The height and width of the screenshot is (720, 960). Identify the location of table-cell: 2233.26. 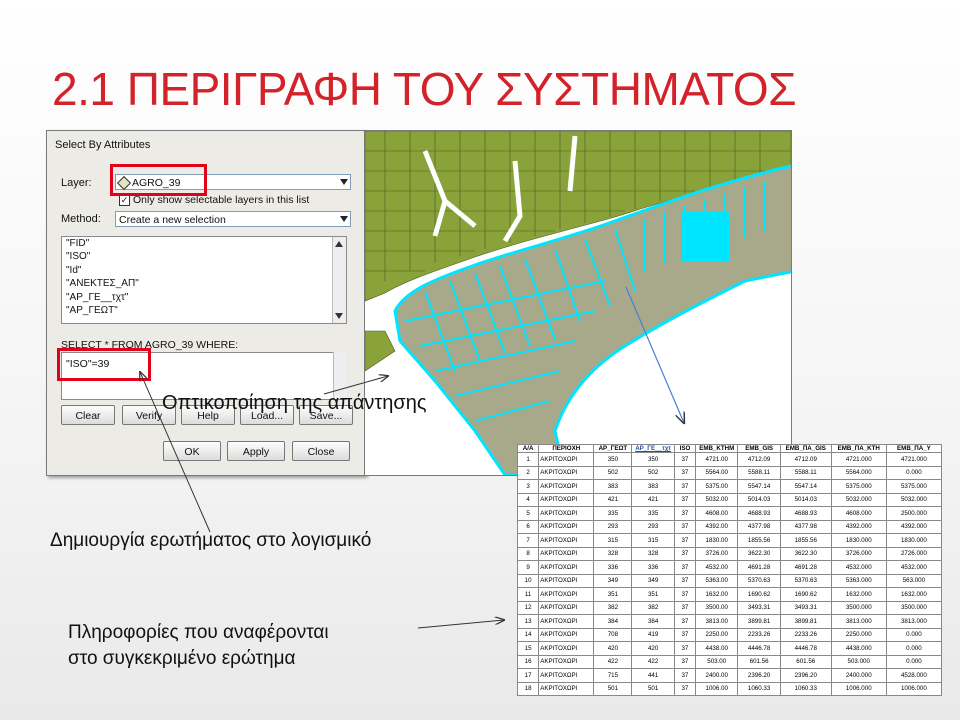
(759, 634).